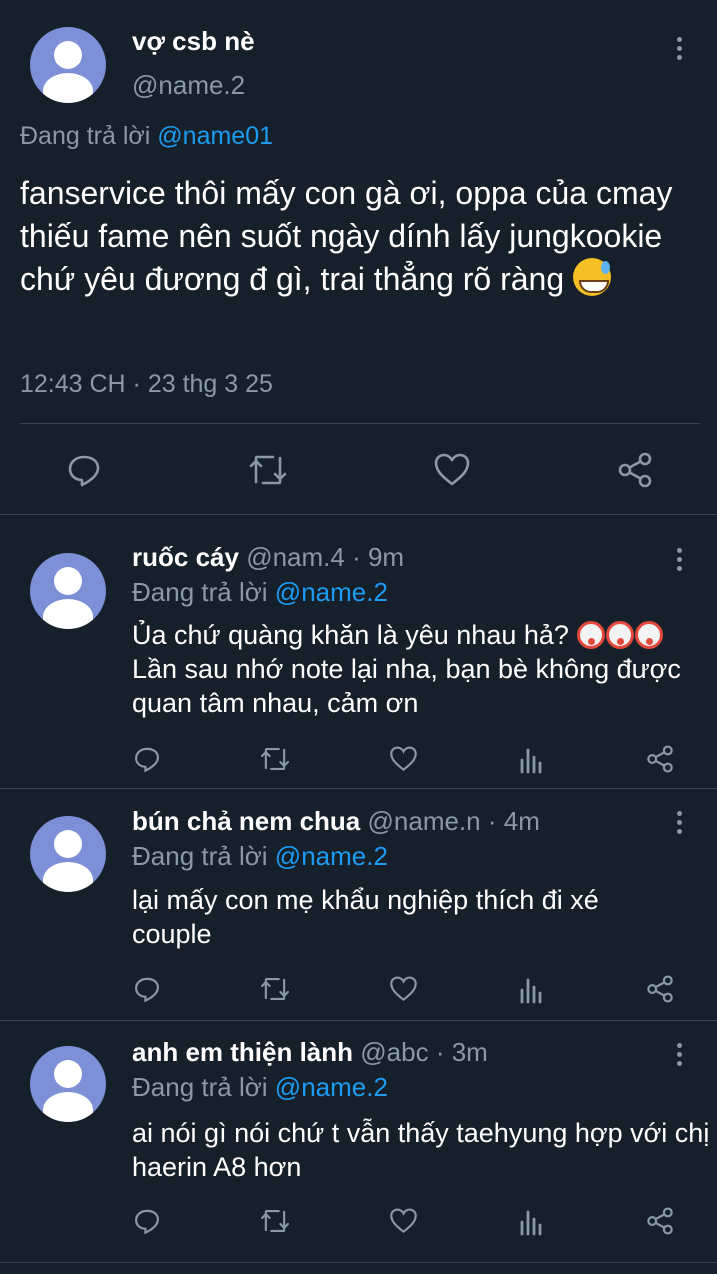  Describe the element at coordinates (185, 557) in the screenshot. I see `display-name: ruốc cáy` at that location.